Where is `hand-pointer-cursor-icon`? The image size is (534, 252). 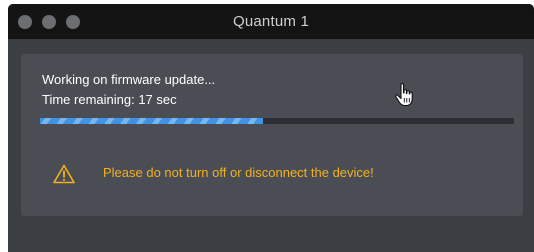 hand-pointer-cursor-icon is located at coordinates (404, 95).